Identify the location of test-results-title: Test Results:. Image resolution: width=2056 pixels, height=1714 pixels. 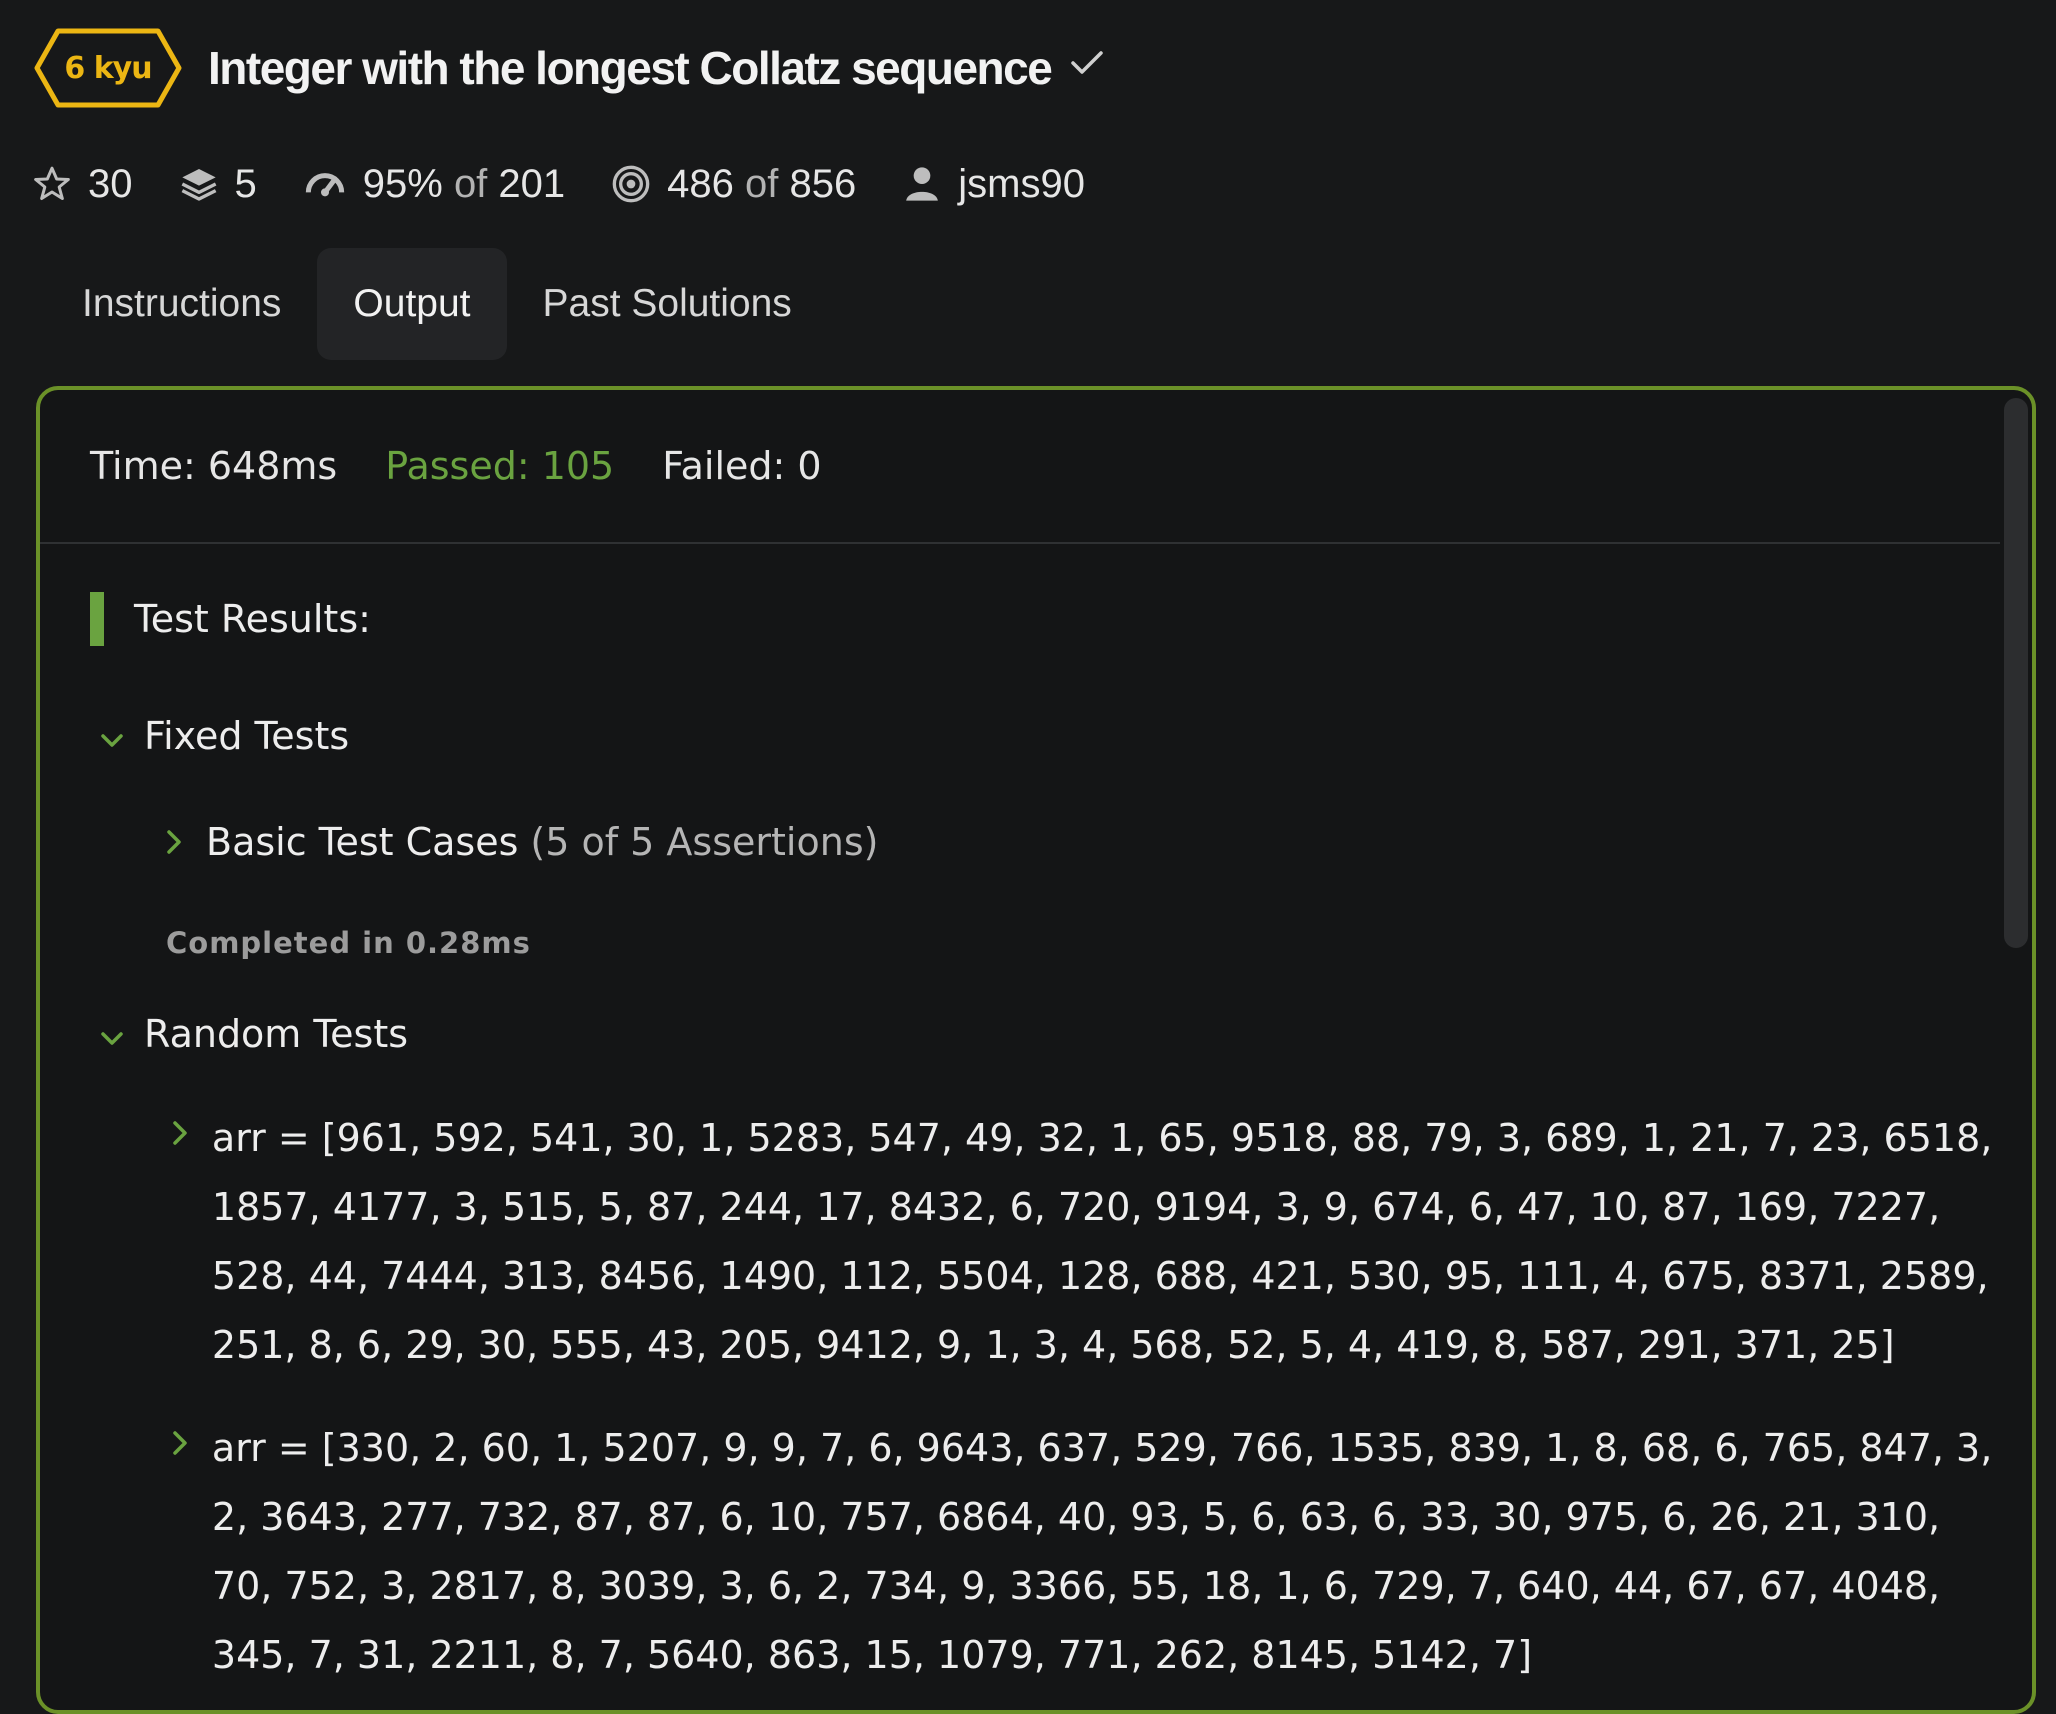
(252, 619).